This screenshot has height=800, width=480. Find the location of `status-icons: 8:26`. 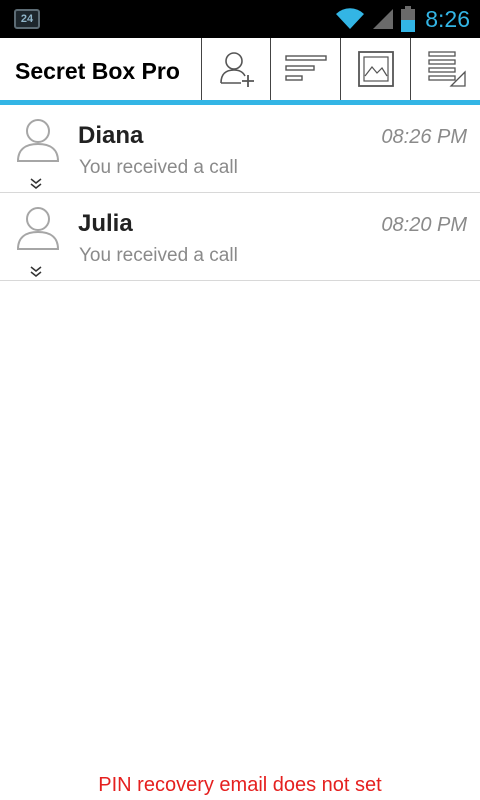

status-icons: 8:26 is located at coordinates (402, 19).